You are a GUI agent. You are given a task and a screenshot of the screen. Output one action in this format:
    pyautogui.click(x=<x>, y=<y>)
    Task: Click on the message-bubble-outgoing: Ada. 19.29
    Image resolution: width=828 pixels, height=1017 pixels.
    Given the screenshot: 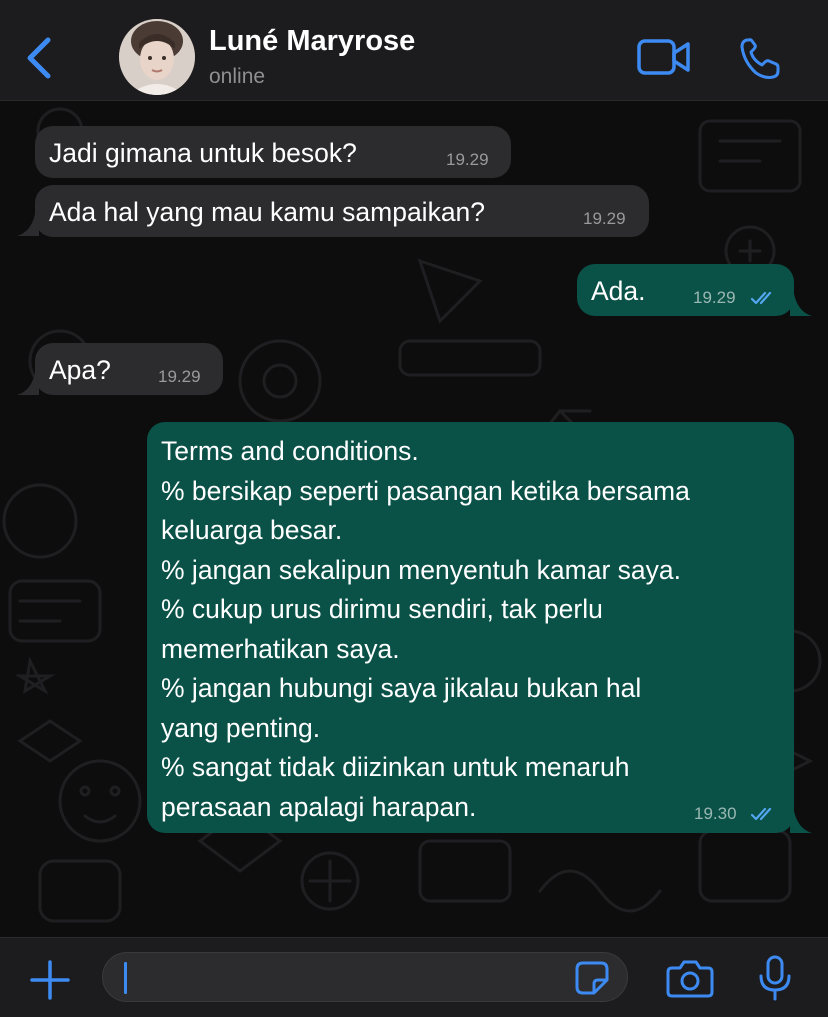 What is the action you would take?
    pyautogui.click(x=685, y=290)
    